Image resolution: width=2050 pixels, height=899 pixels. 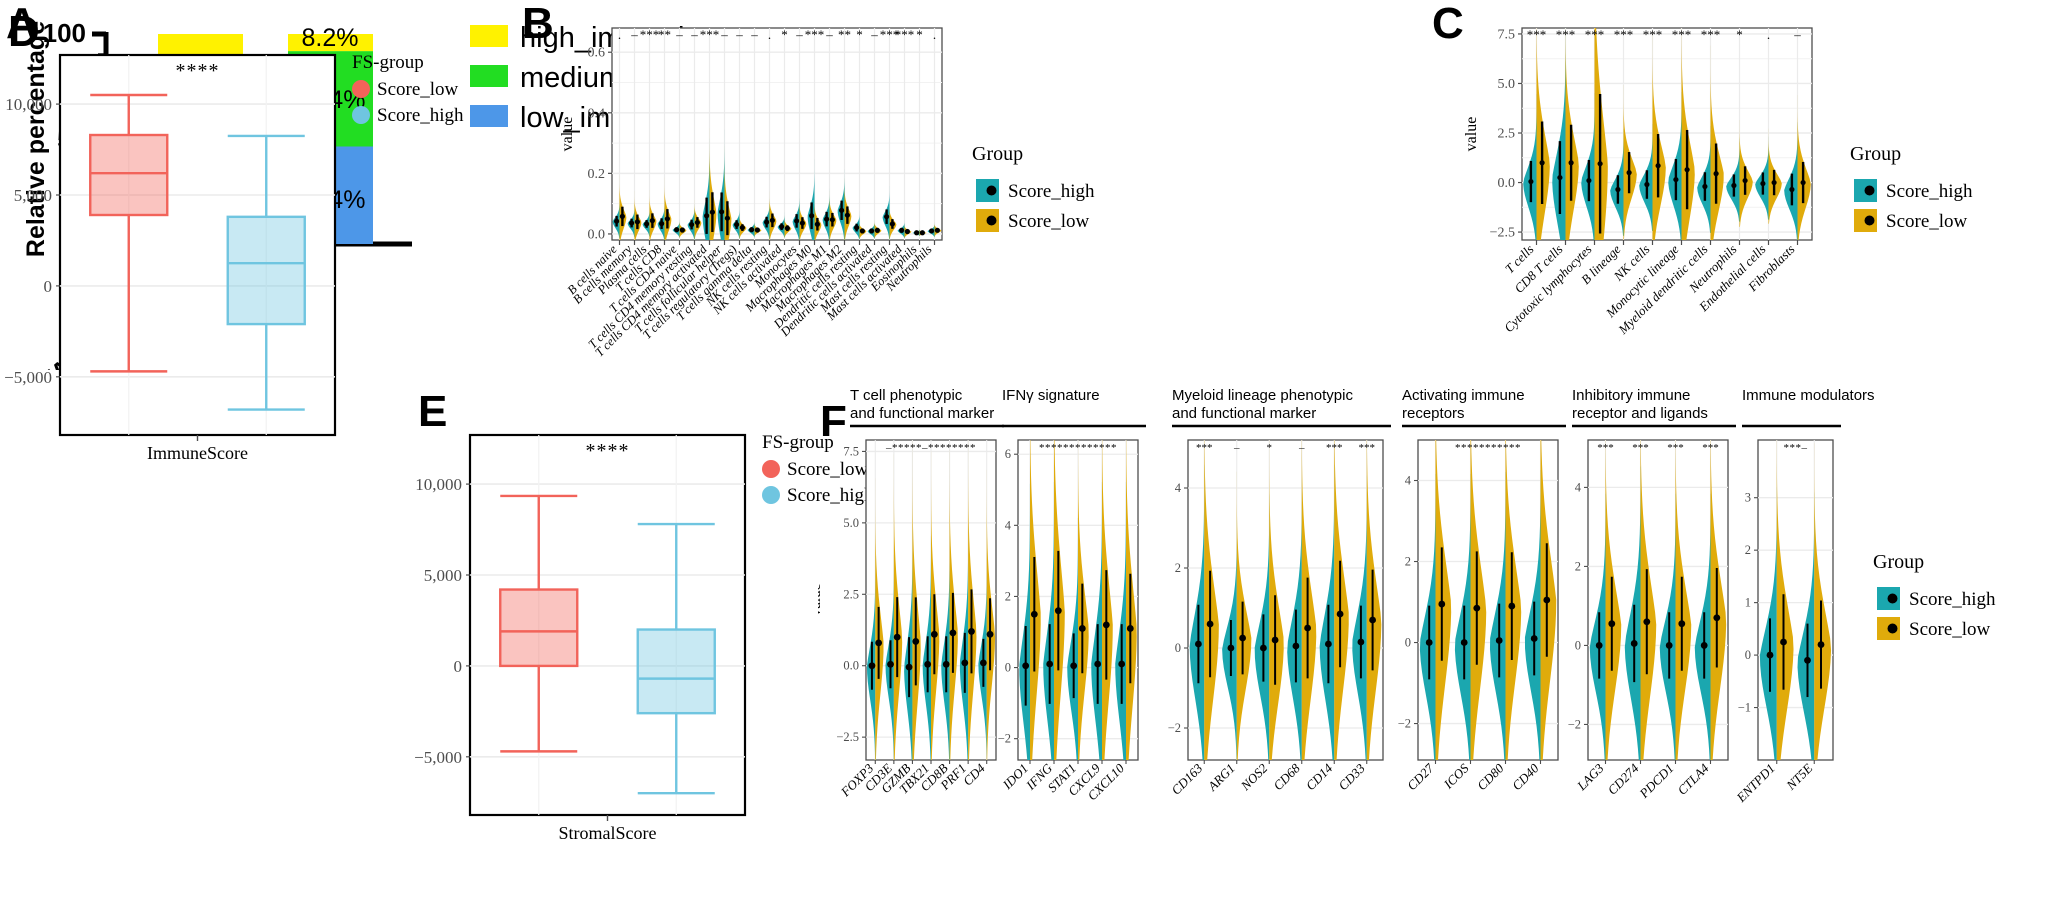 I want to click on panel-d-legend-label: Score_low, so click(x=418, y=89).